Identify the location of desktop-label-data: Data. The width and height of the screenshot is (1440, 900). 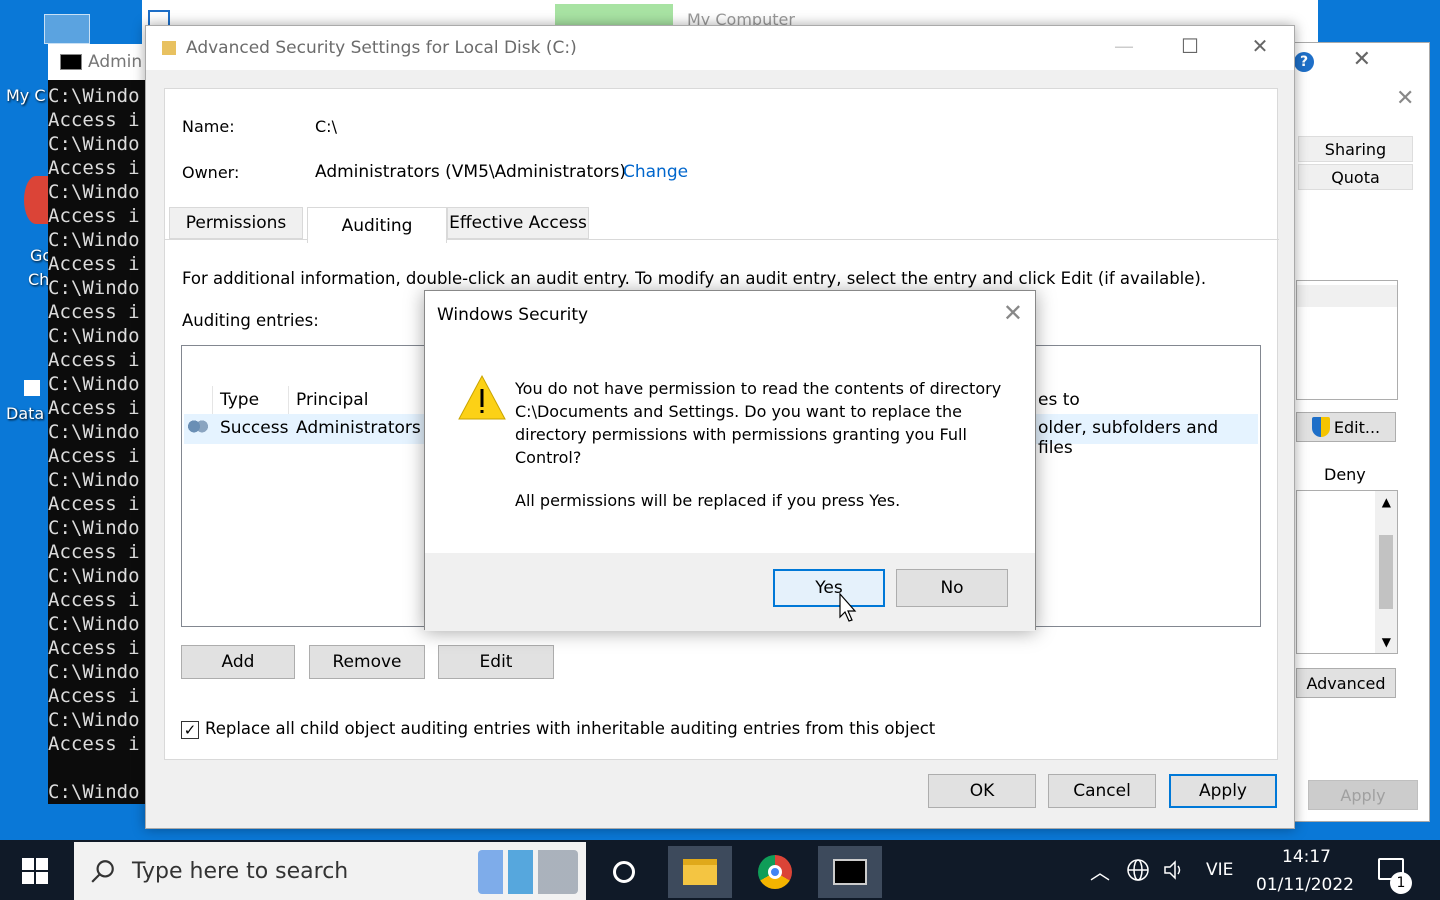
(25, 413).